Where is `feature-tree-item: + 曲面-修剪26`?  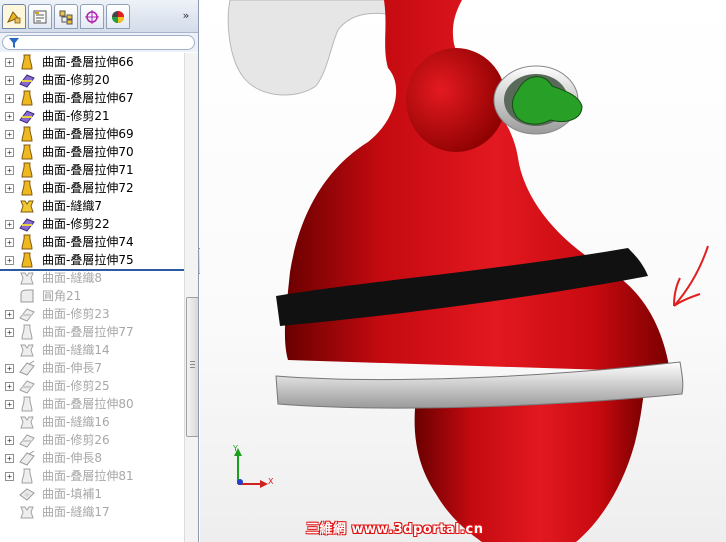 feature-tree-item: + 曲面-修剪26 is located at coordinates (92, 440).